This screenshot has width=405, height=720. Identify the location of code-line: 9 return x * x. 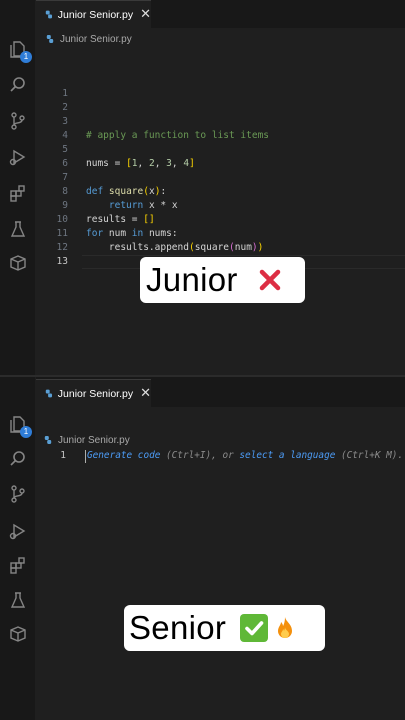
(220, 206).